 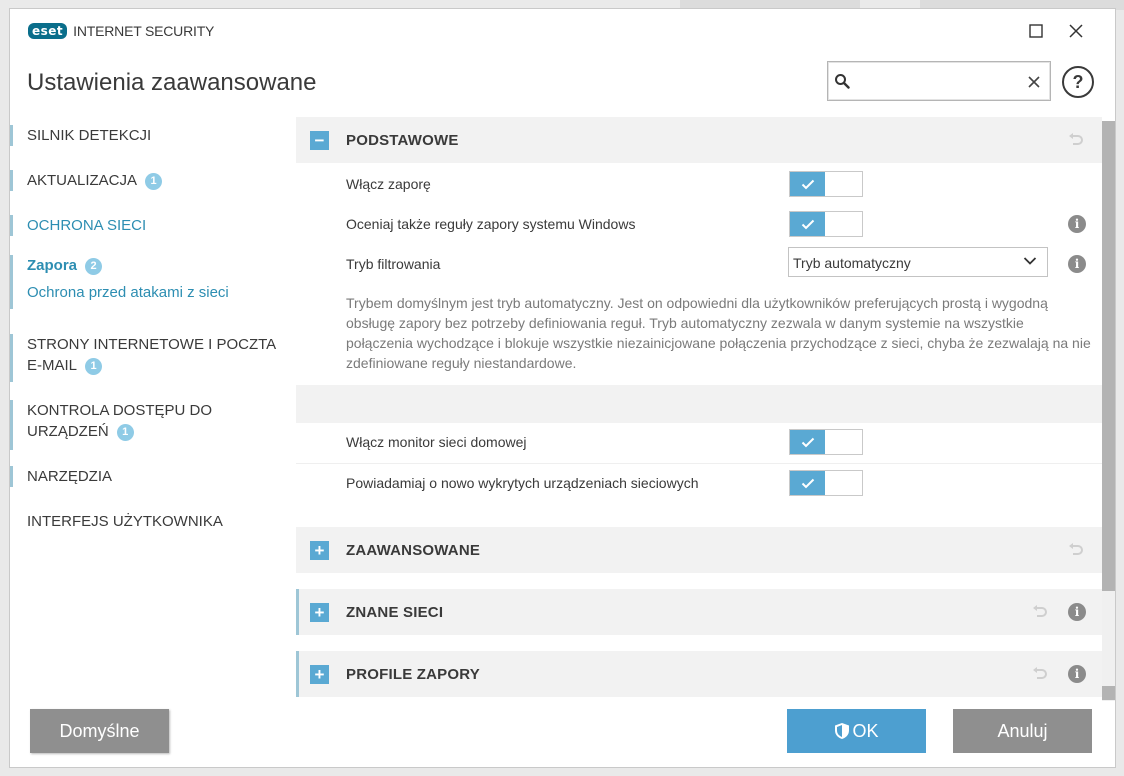 I want to click on scrollbar-end, so click(x=1108, y=693).